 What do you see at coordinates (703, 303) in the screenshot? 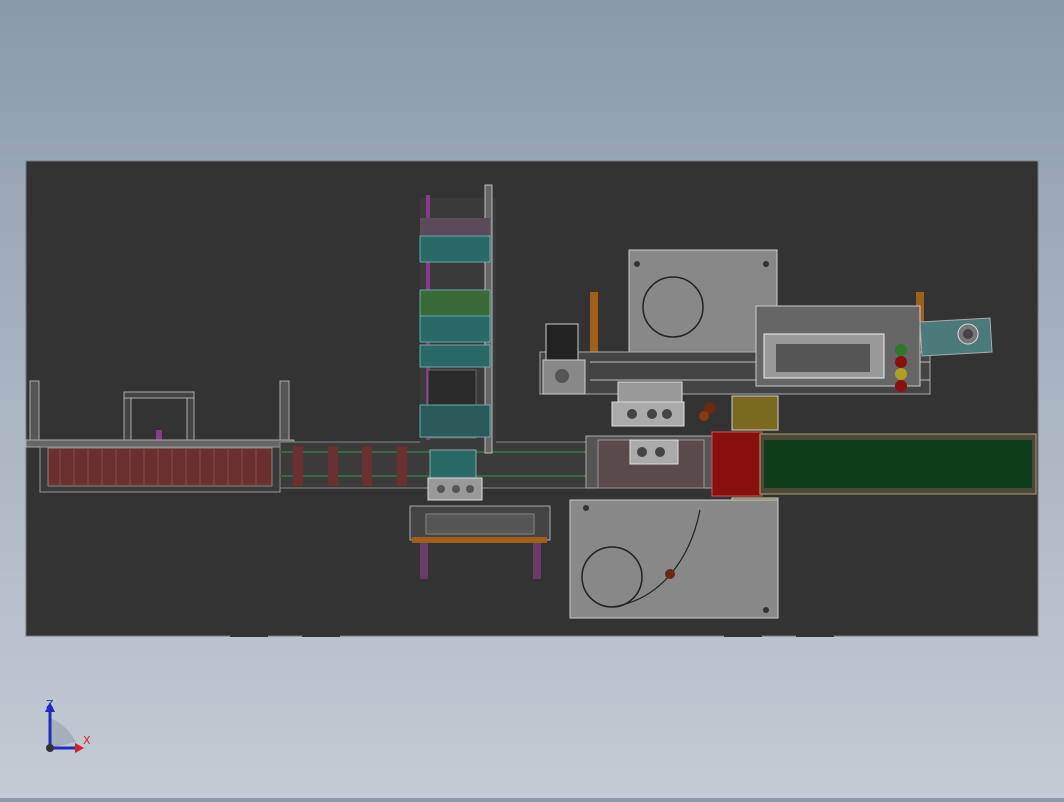
I see `upper-reel-plate` at bounding box center [703, 303].